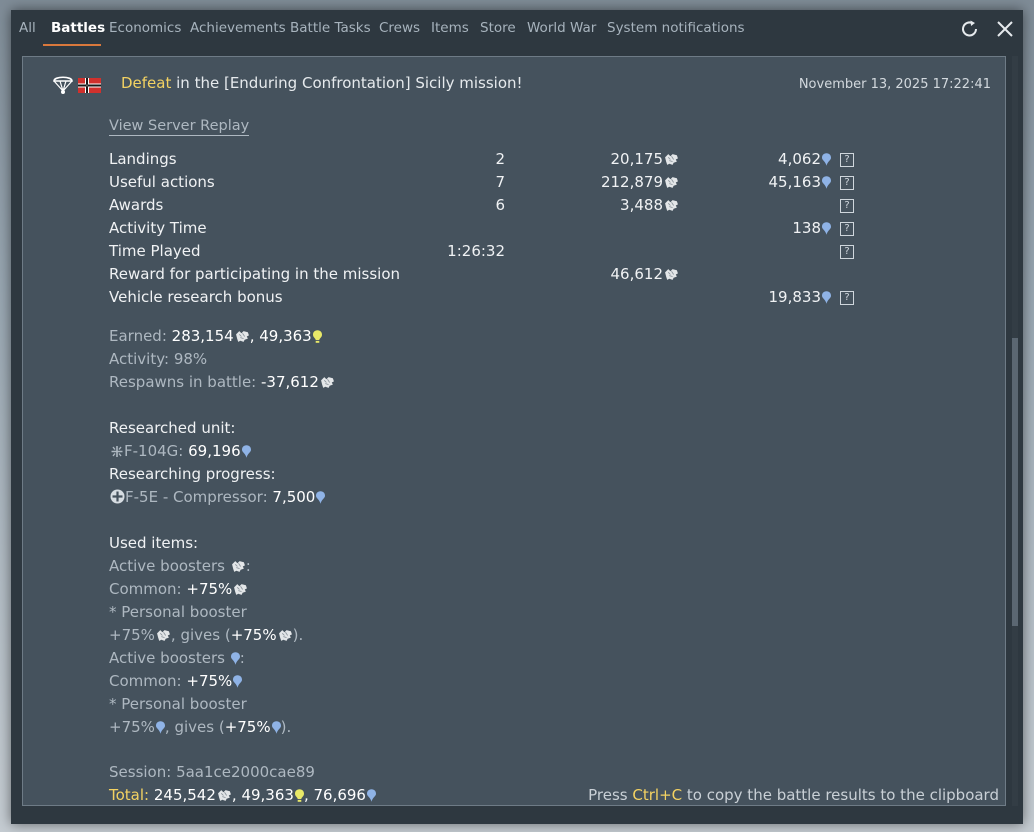 The height and width of the screenshot is (832, 1034). What do you see at coordinates (500, 159) in the screenshot?
I see `row-count: 2` at bounding box center [500, 159].